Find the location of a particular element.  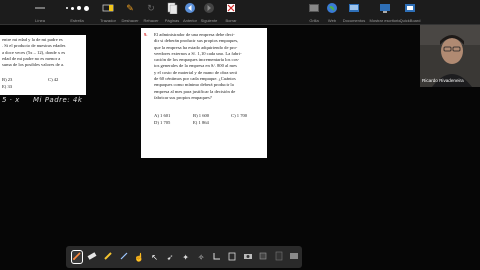

problem-line: fabricar sus propios empaques? is located at coordinates (183, 97).